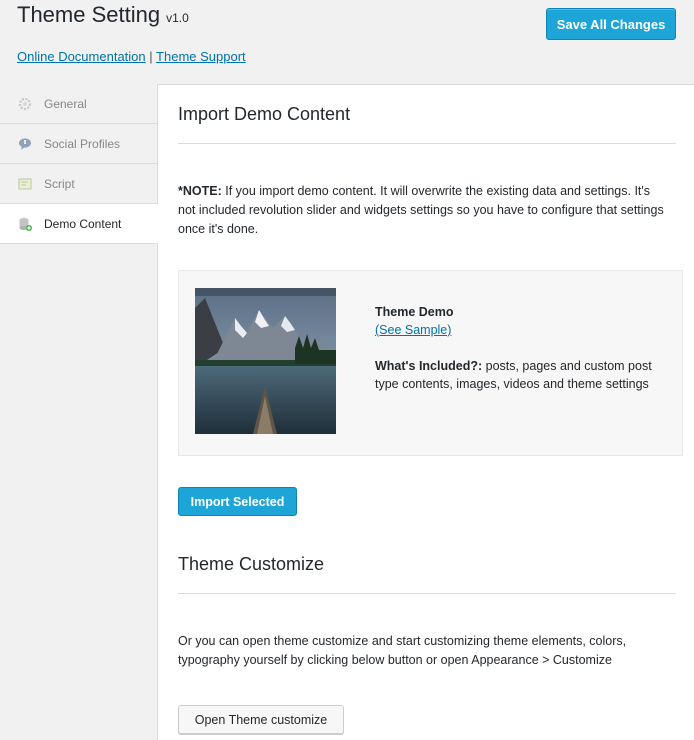 Image resolution: width=694 pixels, height=740 pixels. Describe the element at coordinates (65, 103) in the screenshot. I see `sidebar-item-label: General` at that location.